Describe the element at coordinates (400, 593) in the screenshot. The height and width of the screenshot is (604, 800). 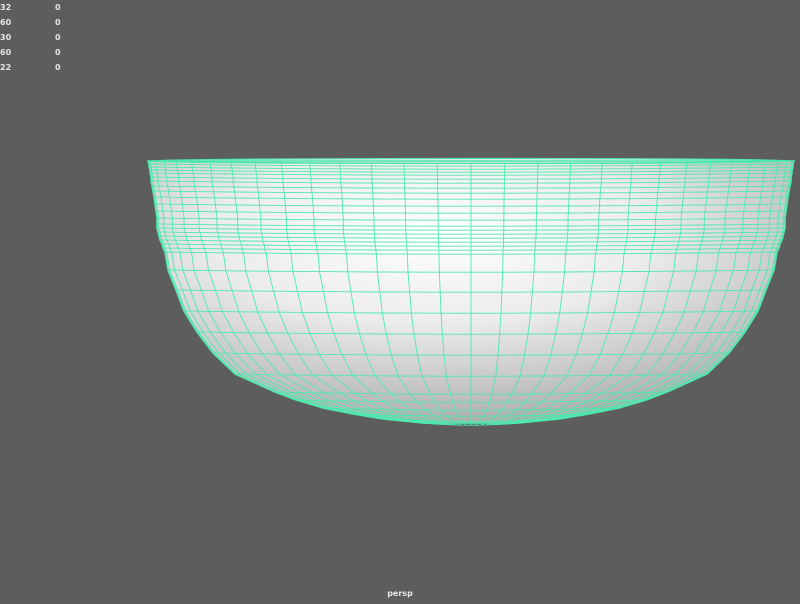
I see `camera-label: persp` at that location.